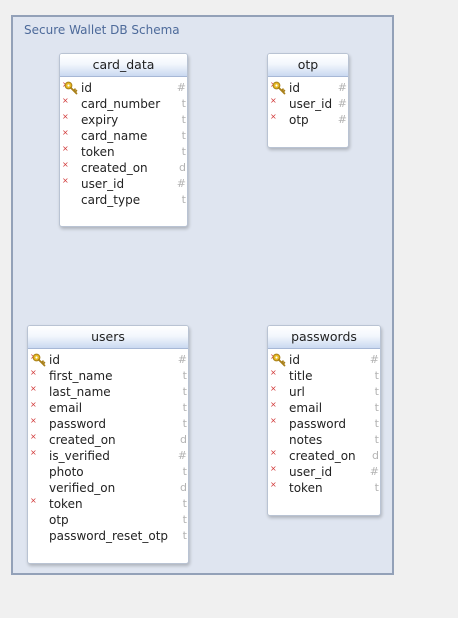 The height and width of the screenshot is (618, 458). What do you see at coordinates (81, 376) in the screenshot?
I see `column-name: first_name` at bounding box center [81, 376].